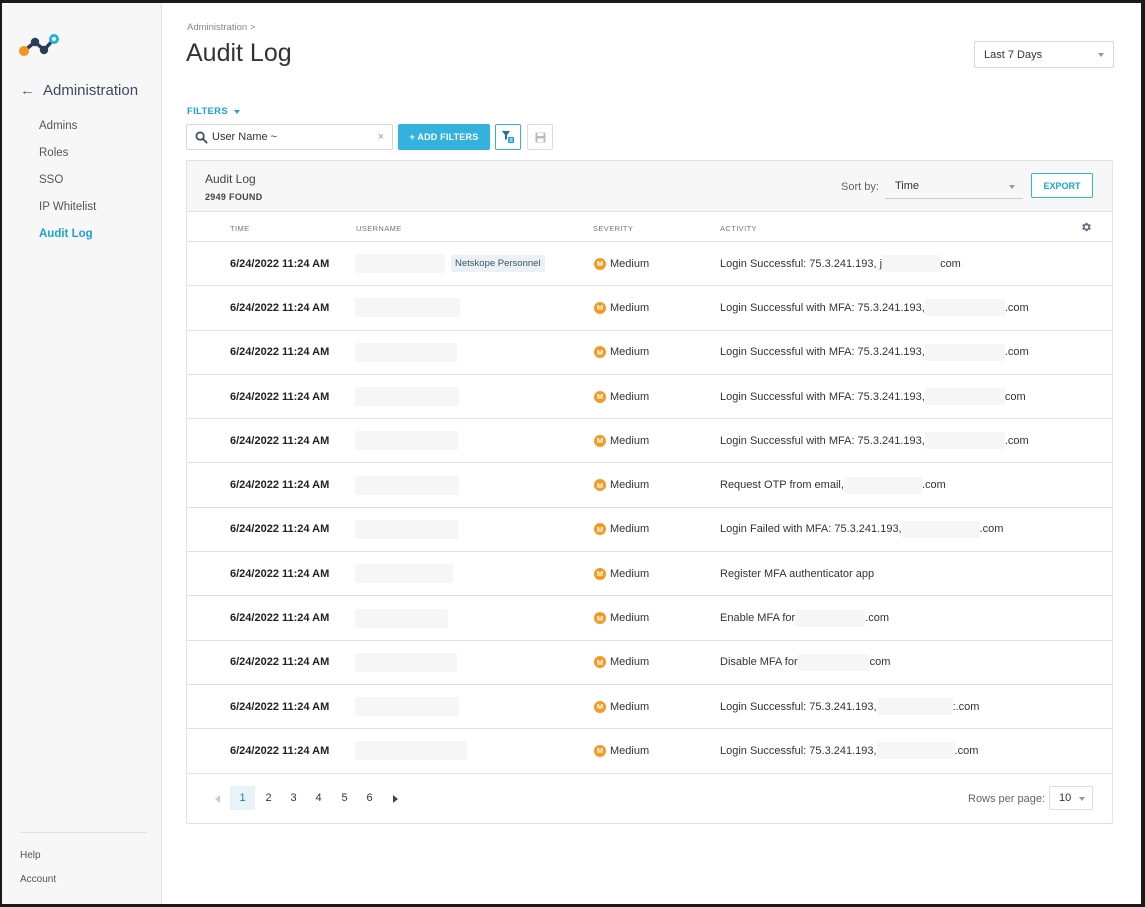  What do you see at coordinates (242, 798) in the screenshot?
I see `page-1: 1` at bounding box center [242, 798].